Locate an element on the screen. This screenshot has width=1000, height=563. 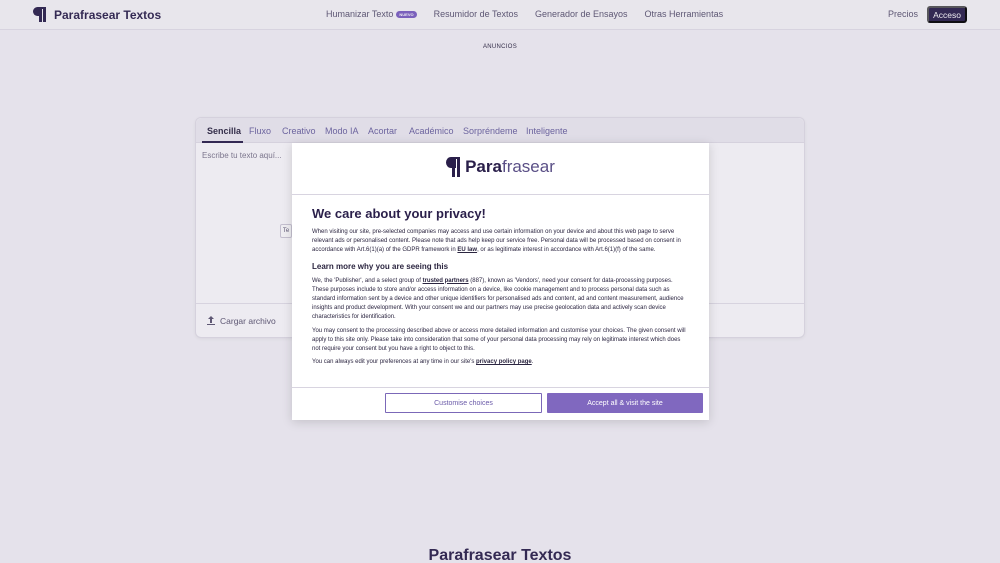
eu-law-link: EU law is located at coordinates (467, 250).